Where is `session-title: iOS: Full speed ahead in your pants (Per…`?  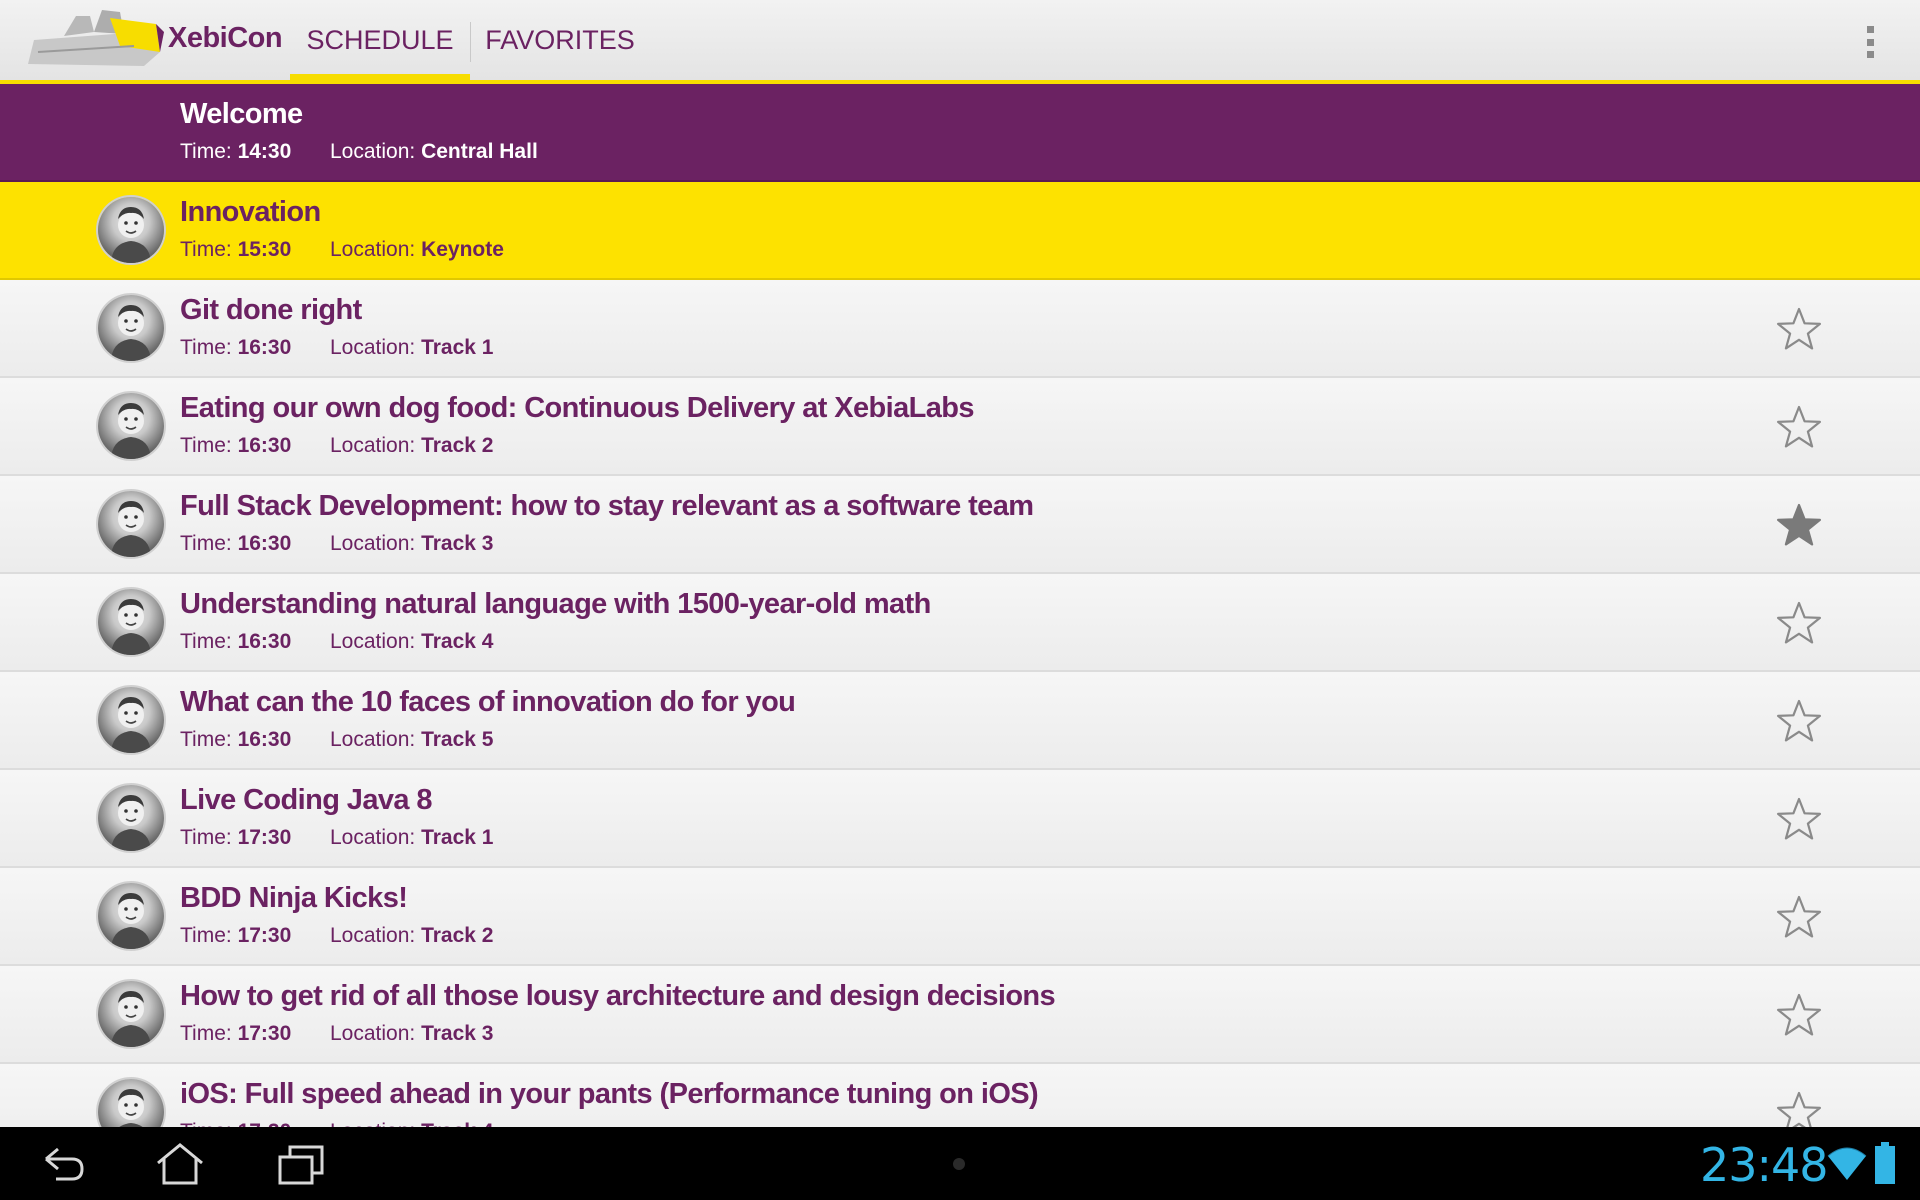 session-title: iOS: Full speed ahead in your pants (Per… is located at coordinates (609, 1094).